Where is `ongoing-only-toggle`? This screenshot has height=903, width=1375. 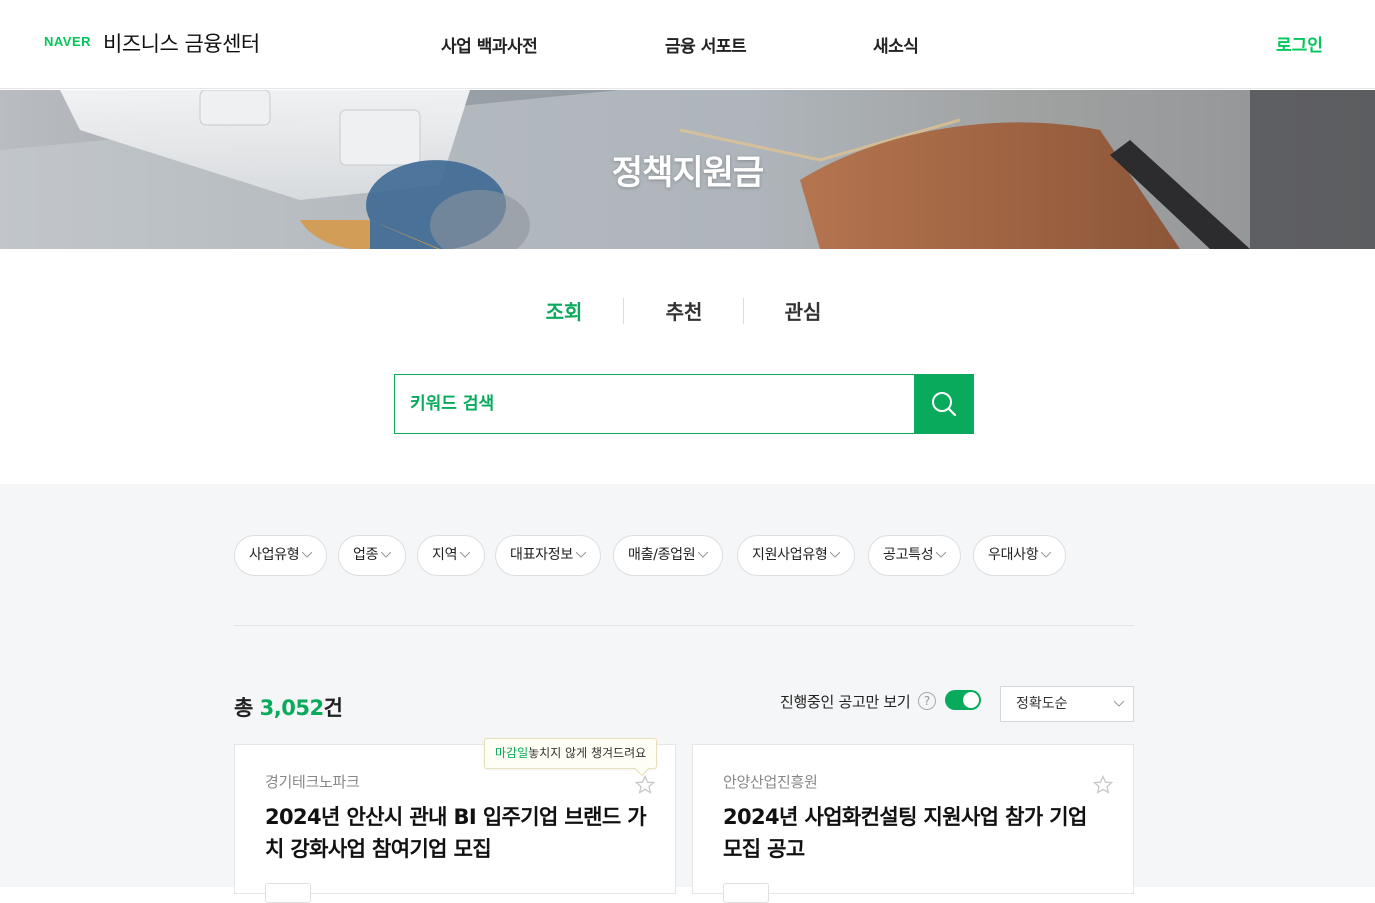
ongoing-only-toggle is located at coordinates (963, 700).